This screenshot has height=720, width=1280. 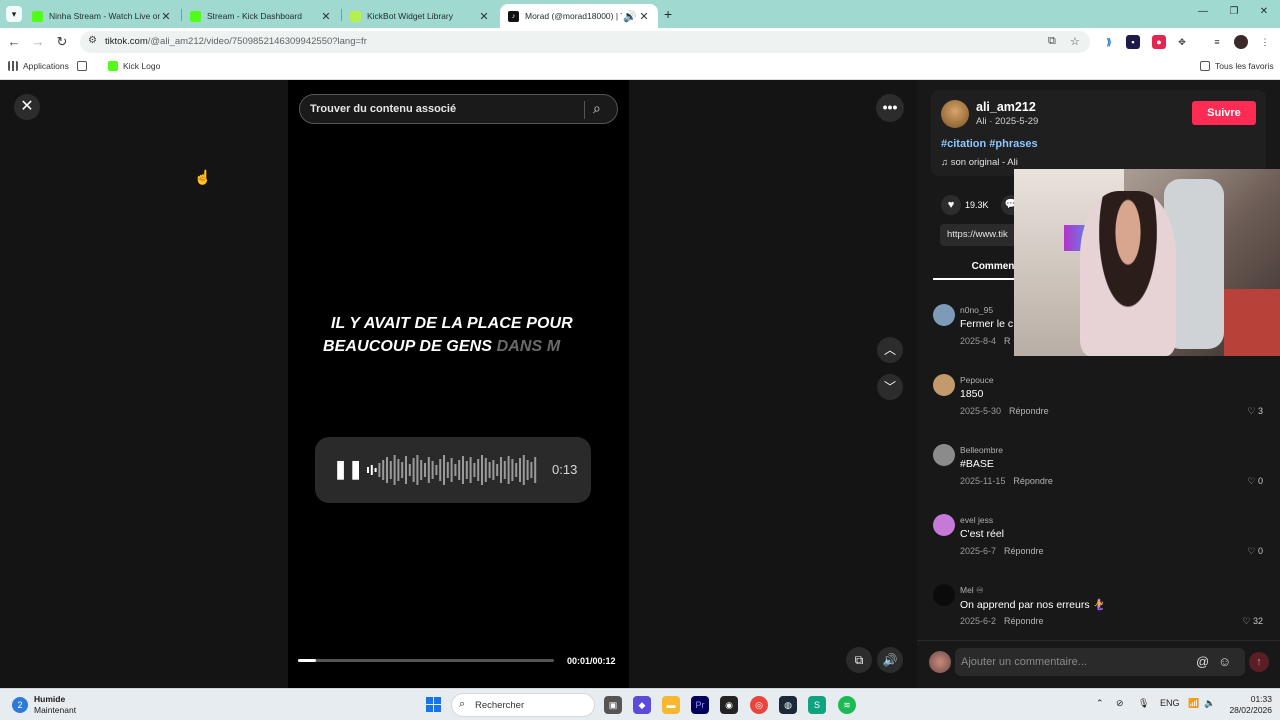 I want to click on more-options-button: •••, so click(x=890, y=108).